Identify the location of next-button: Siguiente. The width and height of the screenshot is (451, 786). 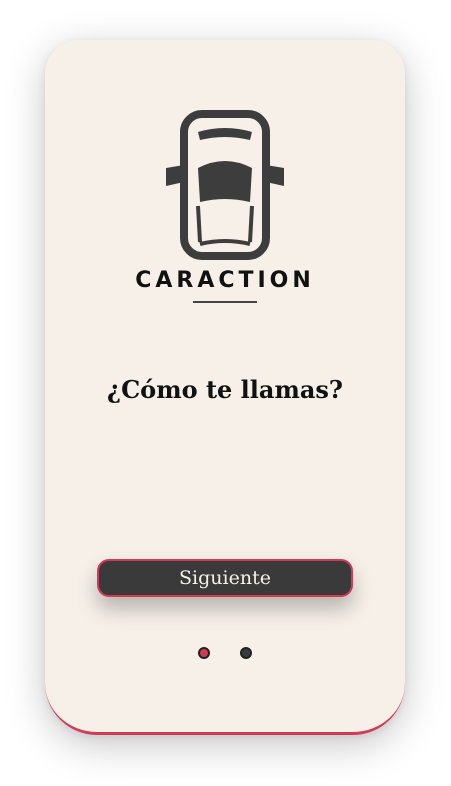
(225, 578).